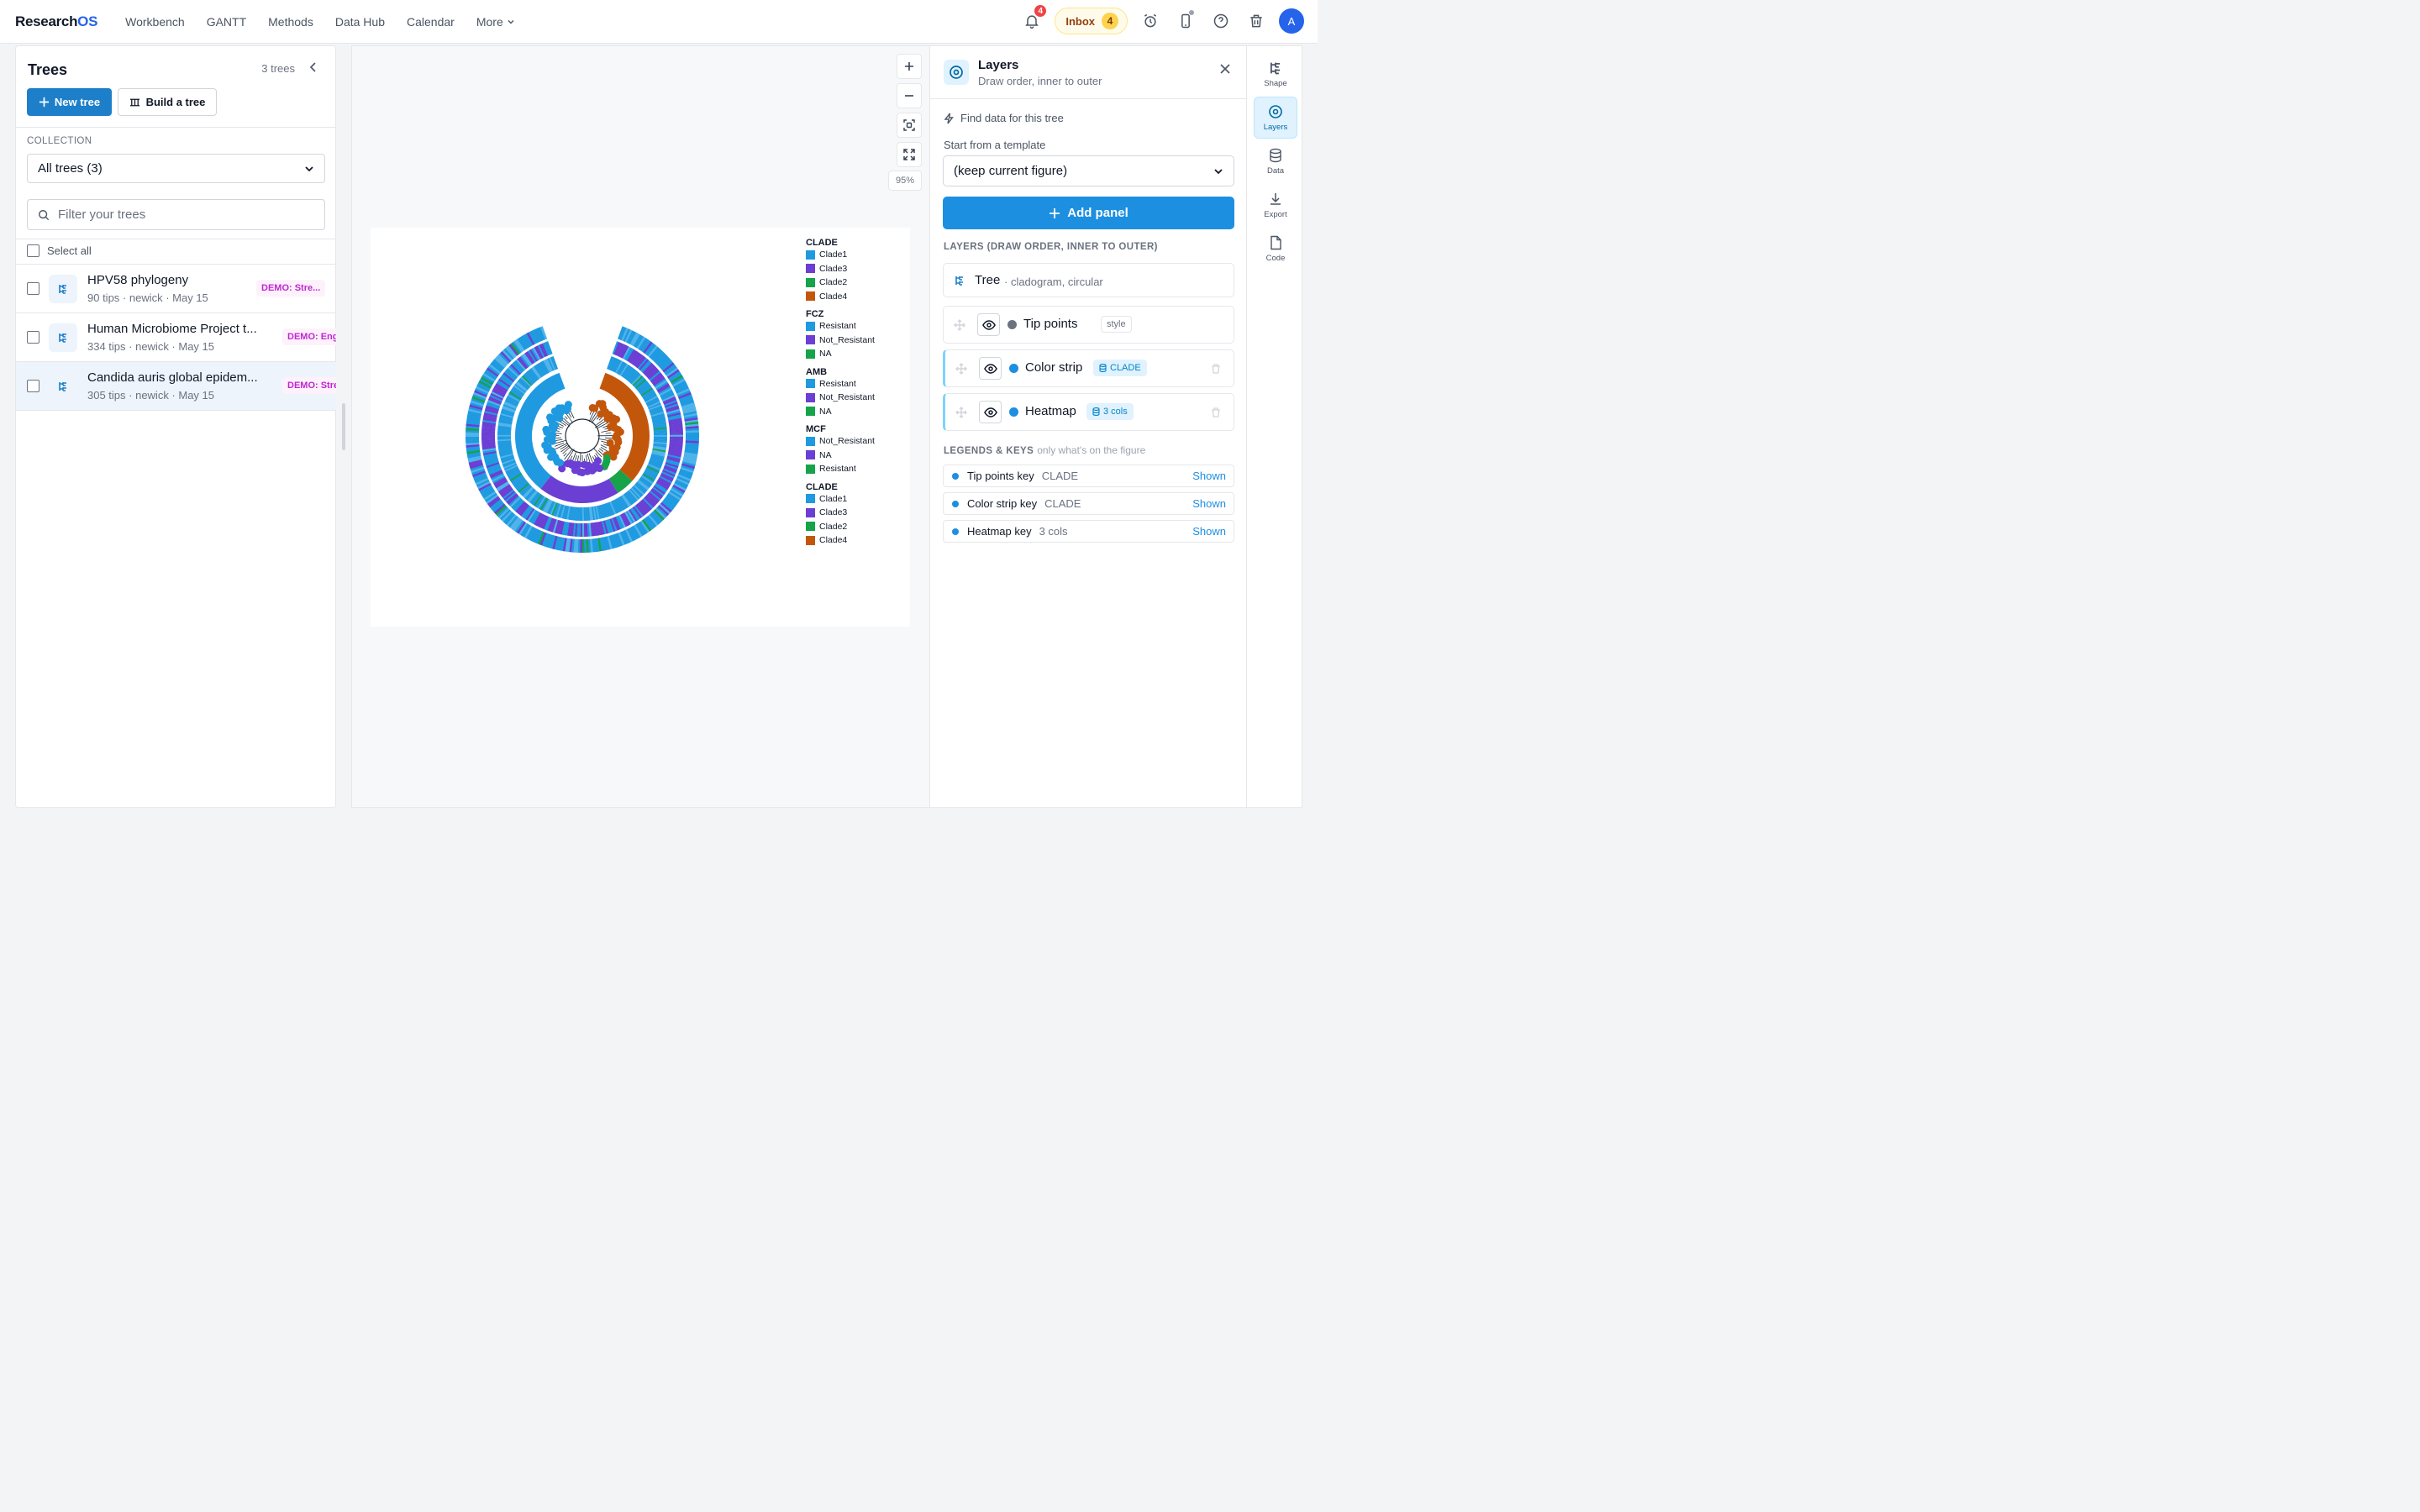 Image resolution: width=2420 pixels, height=1512 pixels. I want to click on notifications-button: 4, so click(1034, 18).